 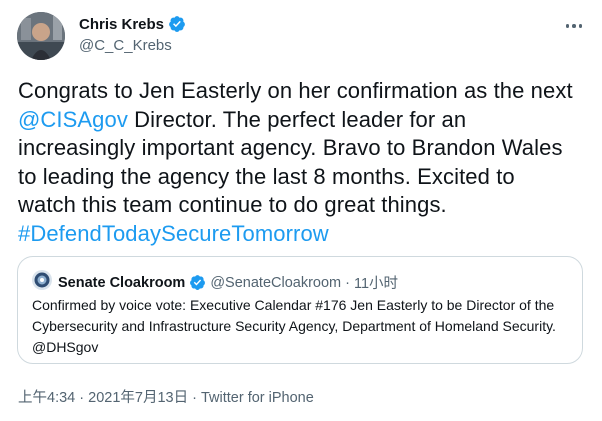 I want to click on quoted-timestamp: 11小时, so click(x=376, y=284).